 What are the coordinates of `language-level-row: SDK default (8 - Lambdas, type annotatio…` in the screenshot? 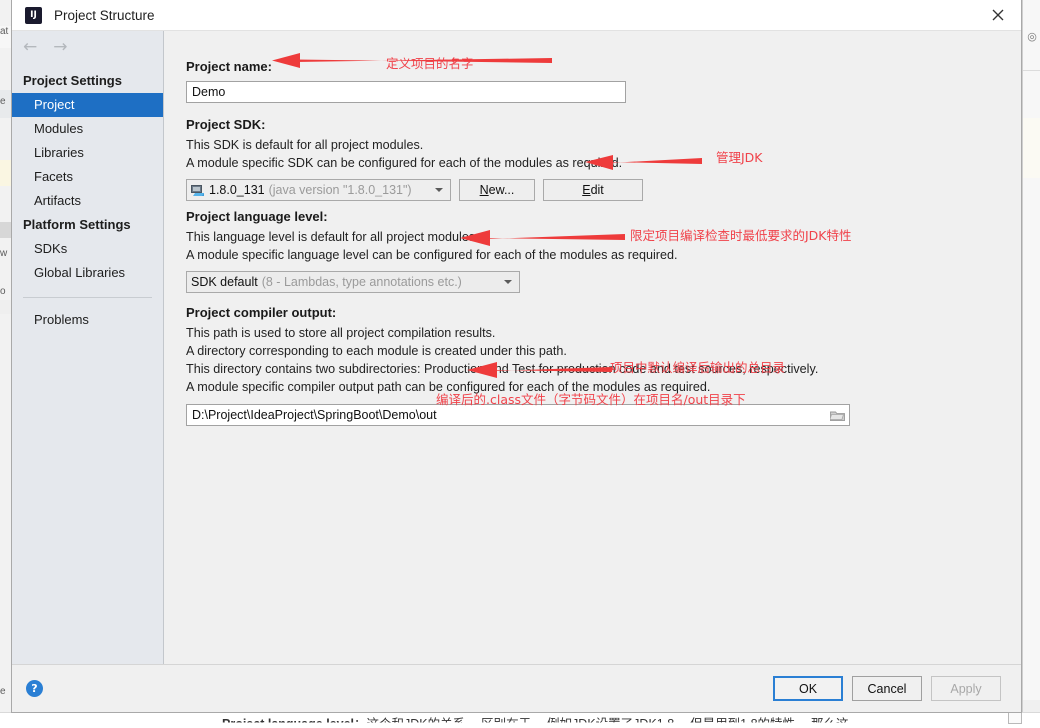 It's located at (603, 282).